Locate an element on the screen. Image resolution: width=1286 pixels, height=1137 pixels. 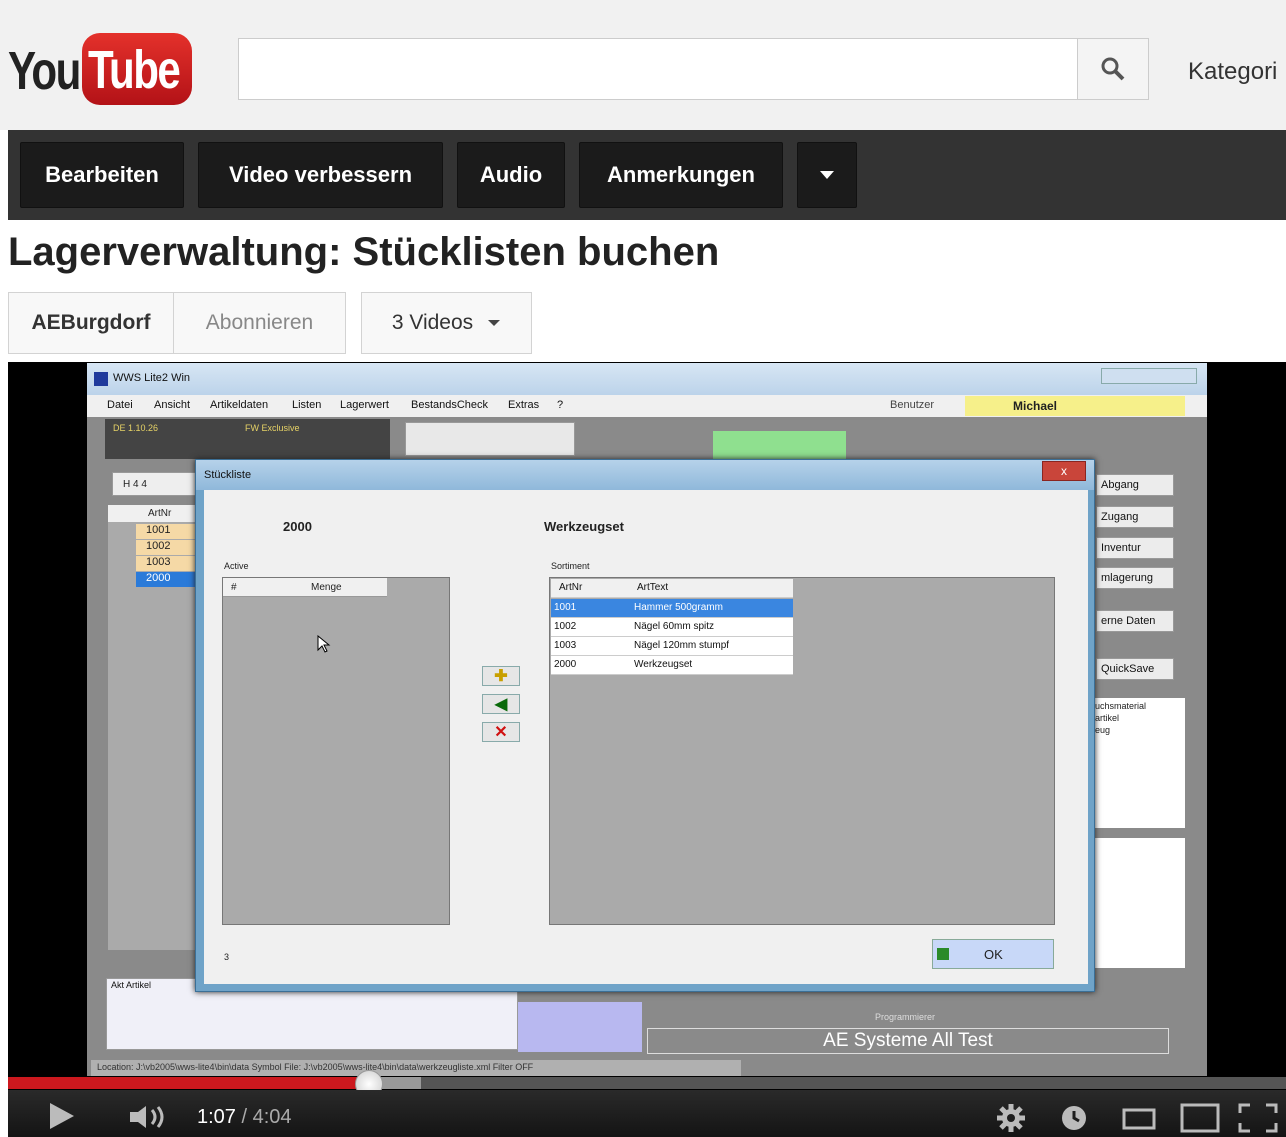
enhance-video-button: Video verbessern is located at coordinates (320, 175).